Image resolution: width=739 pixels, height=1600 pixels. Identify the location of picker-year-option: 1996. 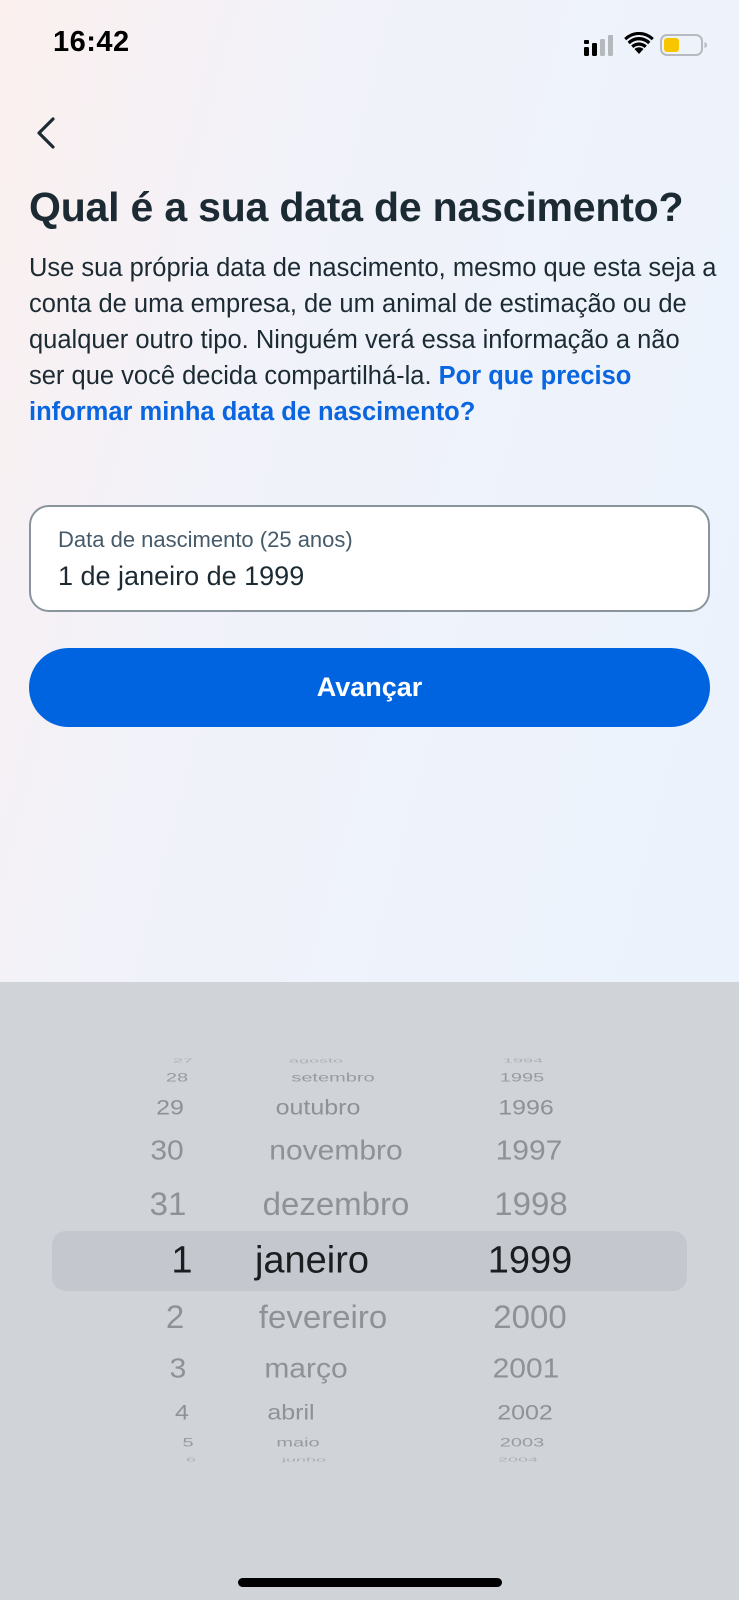
(526, 1108).